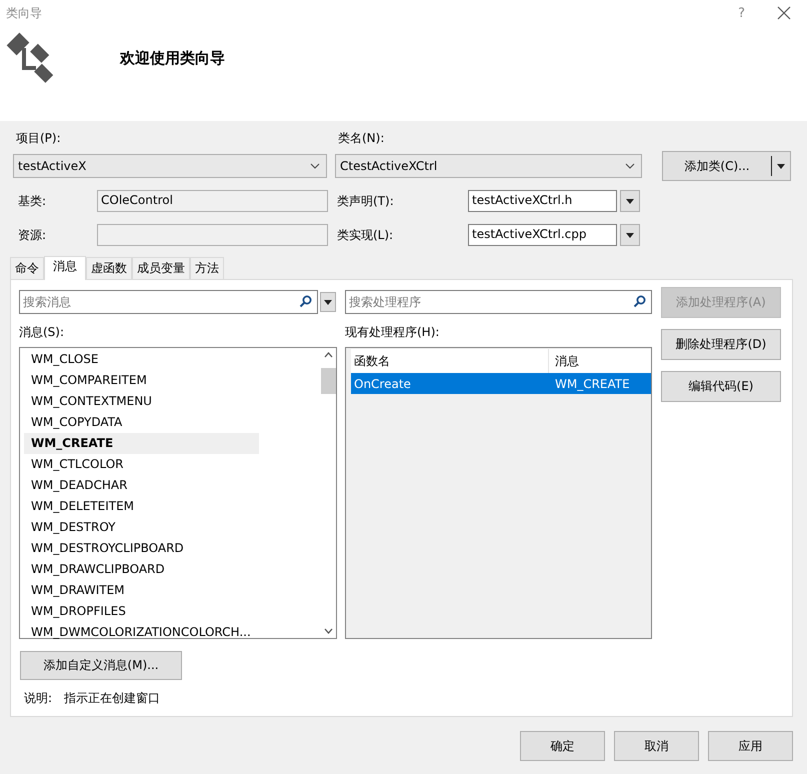 The image size is (807, 774). I want to click on resource-label: 资源:, so click(33, 235).